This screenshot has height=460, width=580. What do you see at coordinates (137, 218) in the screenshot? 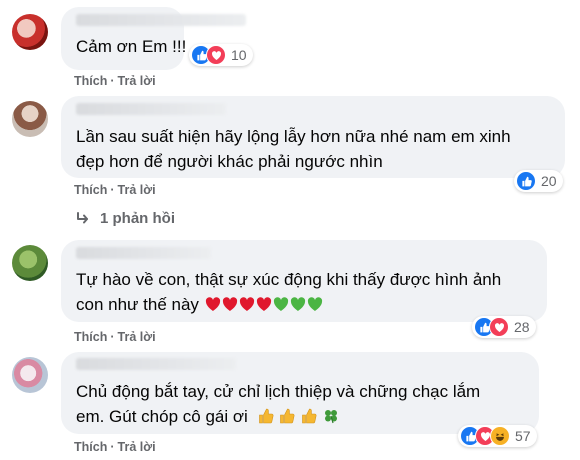
I see `replies-count-label: 1 phản hồi` at bounding box center [137, 218].